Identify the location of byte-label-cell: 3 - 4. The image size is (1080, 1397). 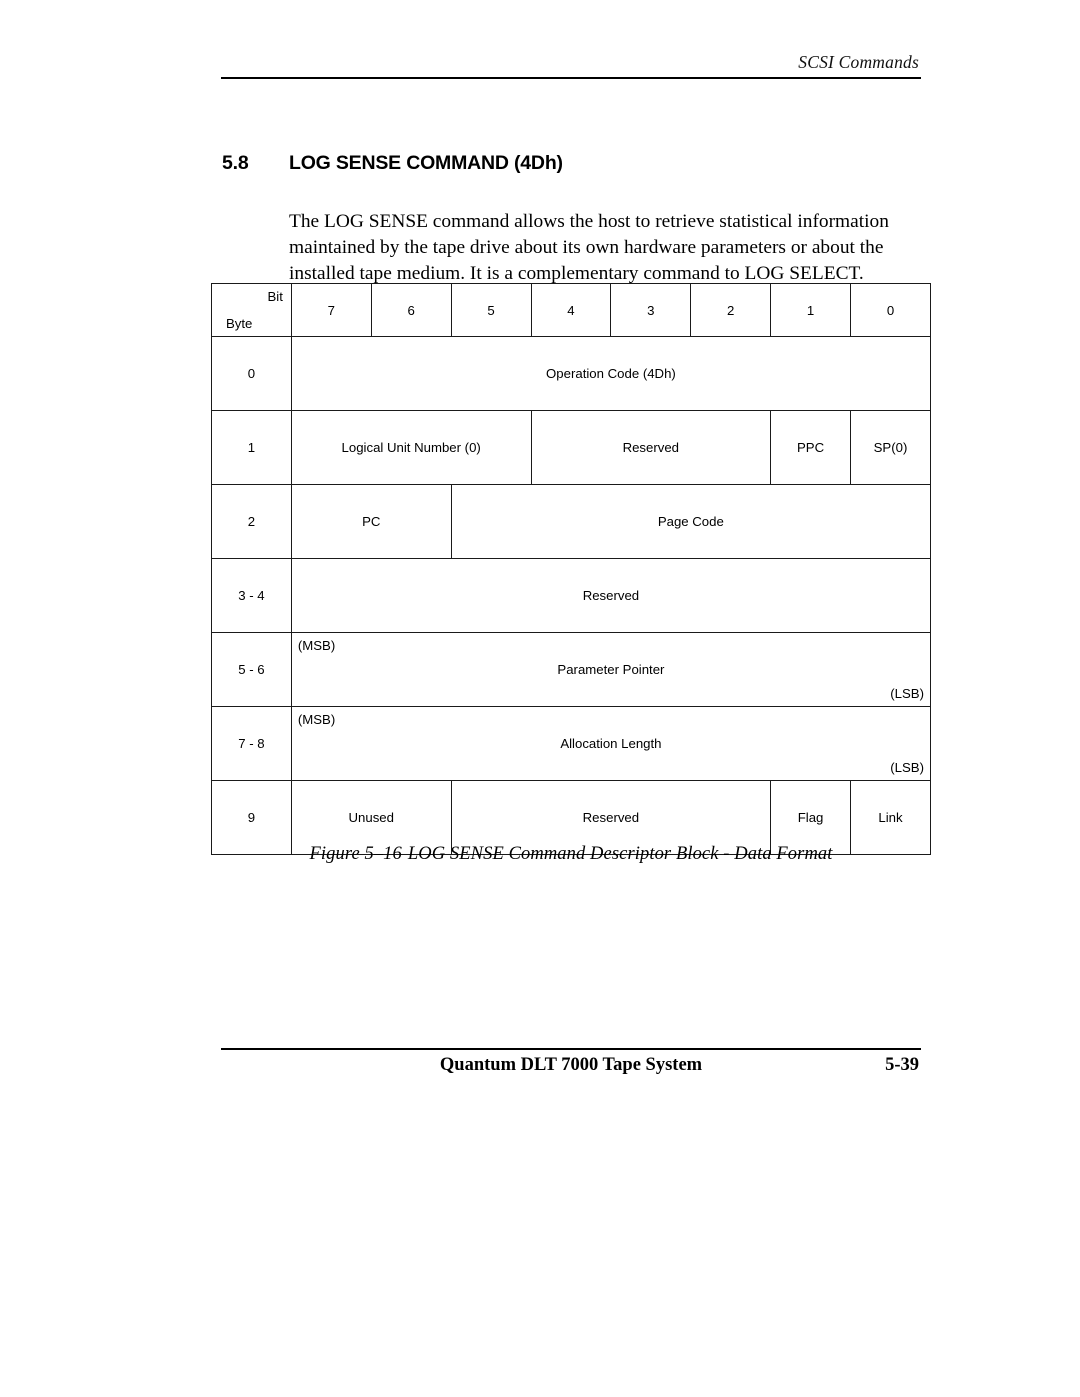
(251, 595).